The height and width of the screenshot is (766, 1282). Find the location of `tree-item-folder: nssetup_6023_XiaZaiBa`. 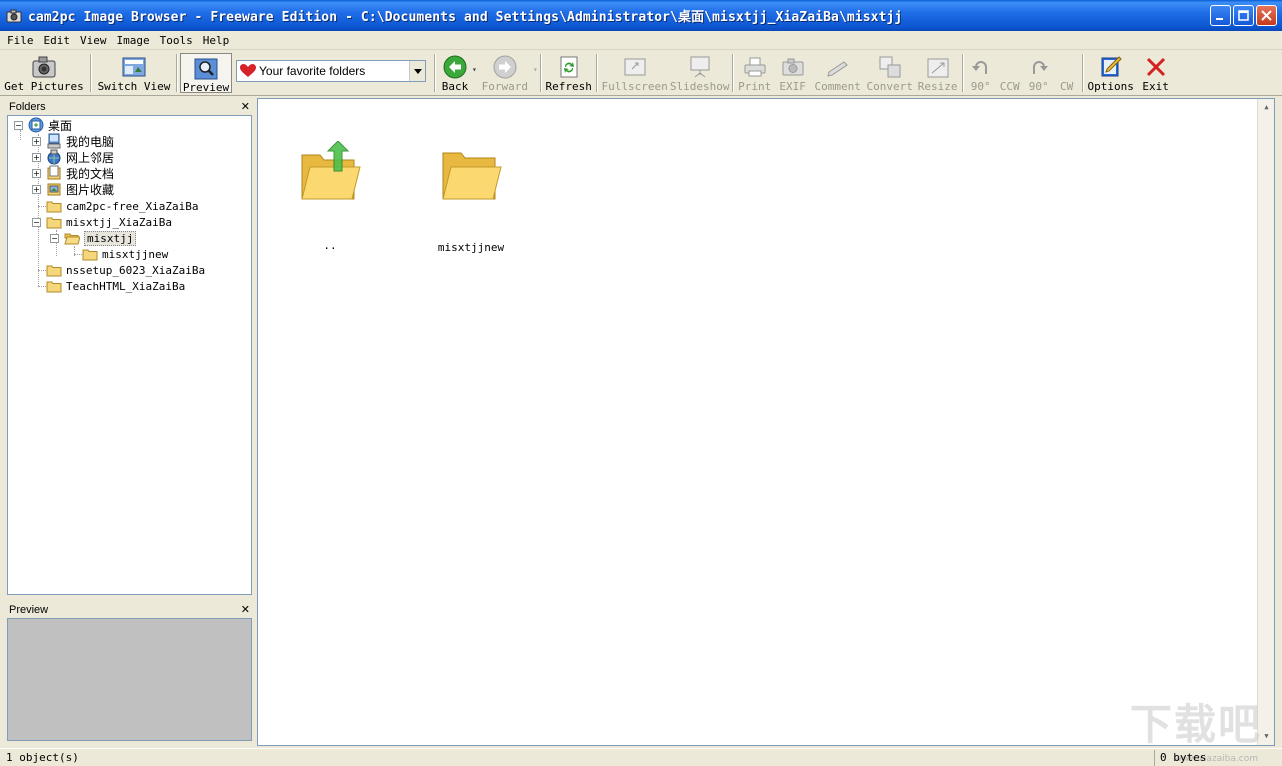

tree-item-folder: nssetup_6023_XiaZaiBa is located at coordinates (118, 270).